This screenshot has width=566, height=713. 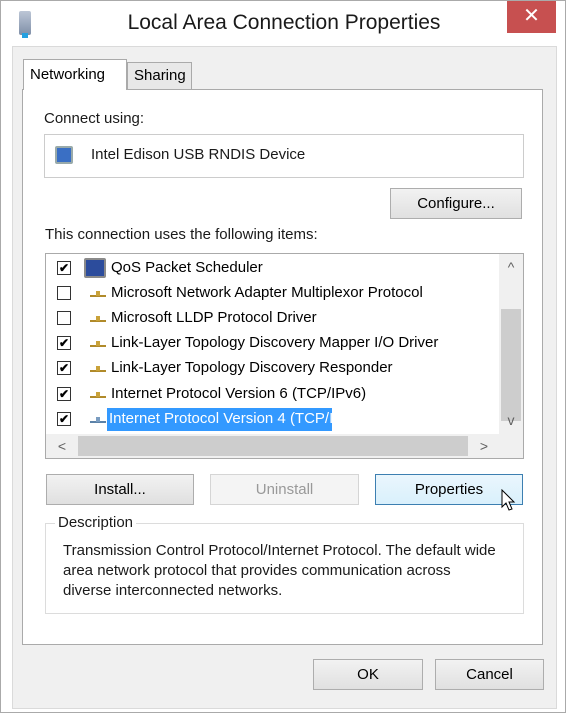 I want to click on close-button: ✕, so click(x=531, y=17).